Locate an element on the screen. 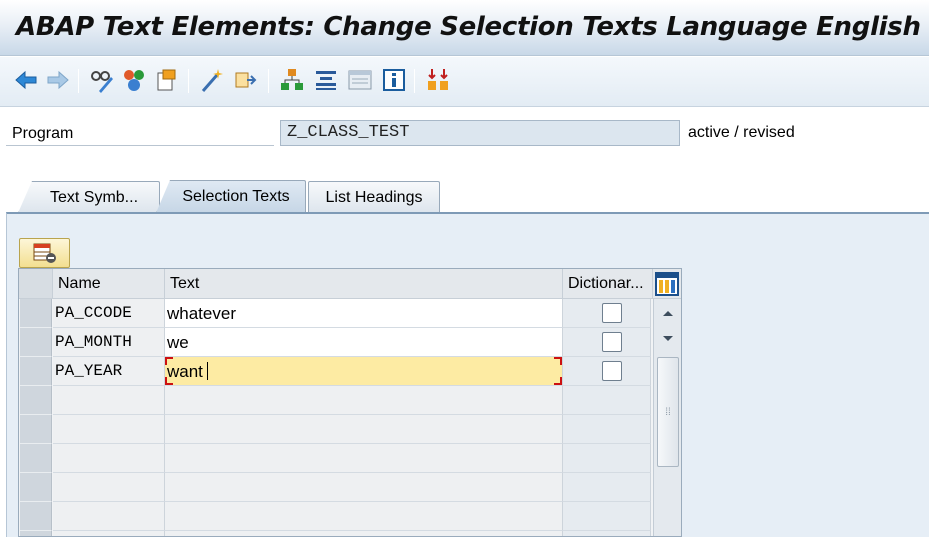 This screenshot has height=537, width=929. tab-label: List Headings is located at coordinates (374, 197).